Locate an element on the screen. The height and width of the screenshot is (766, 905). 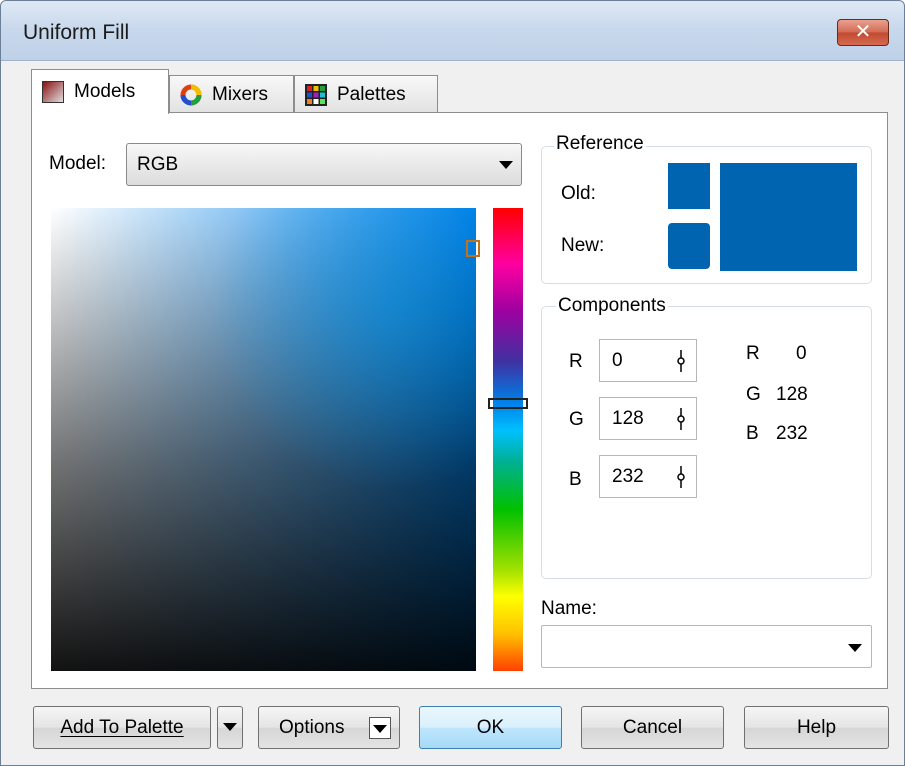
reference-title: Reference is located at coordinates (600, 144).